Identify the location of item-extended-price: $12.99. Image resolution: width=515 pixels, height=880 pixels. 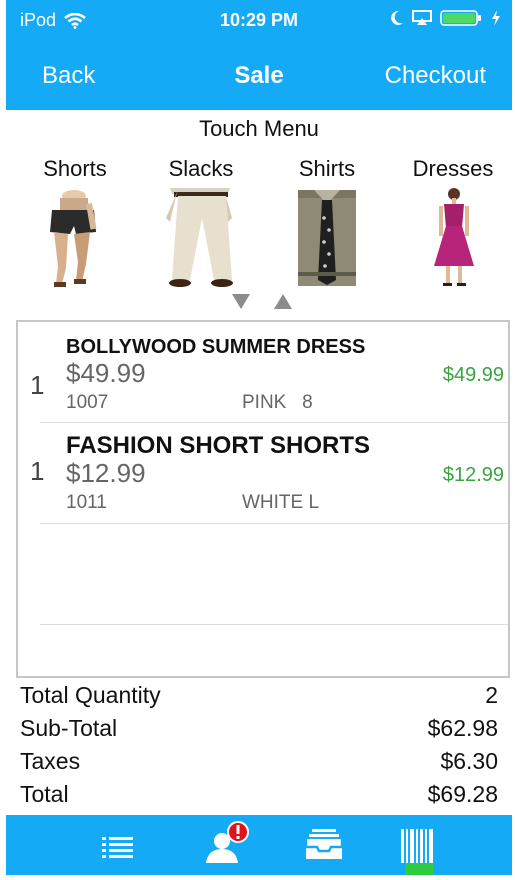
(473, 475).